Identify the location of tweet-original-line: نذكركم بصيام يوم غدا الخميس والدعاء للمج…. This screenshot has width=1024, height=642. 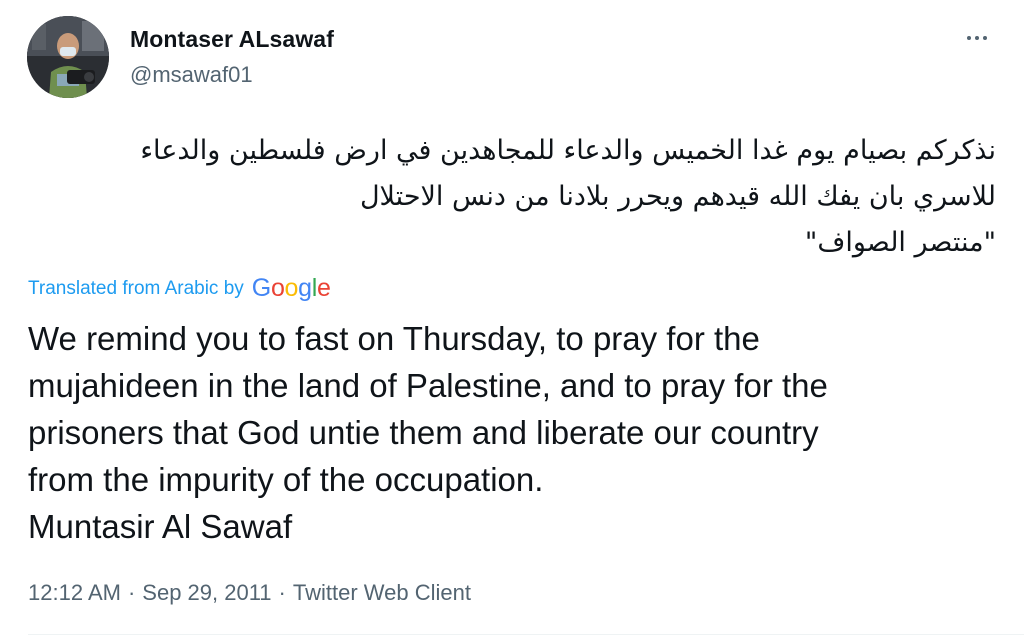
(568, 150).